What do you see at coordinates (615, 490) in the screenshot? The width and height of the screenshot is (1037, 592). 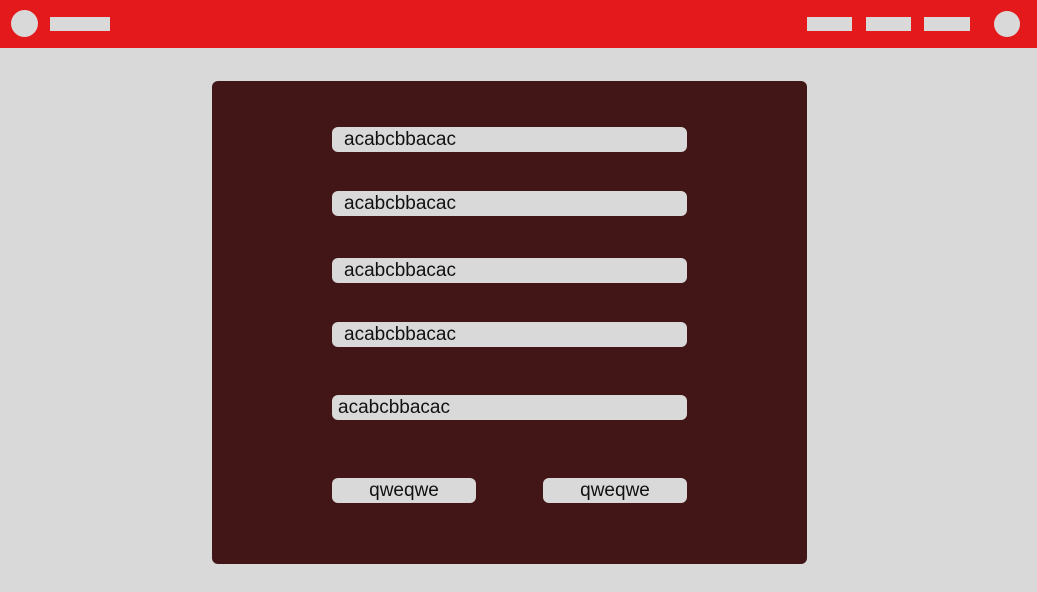 I see `action-button-2: qweqwe` at bounding box center [615, 490].